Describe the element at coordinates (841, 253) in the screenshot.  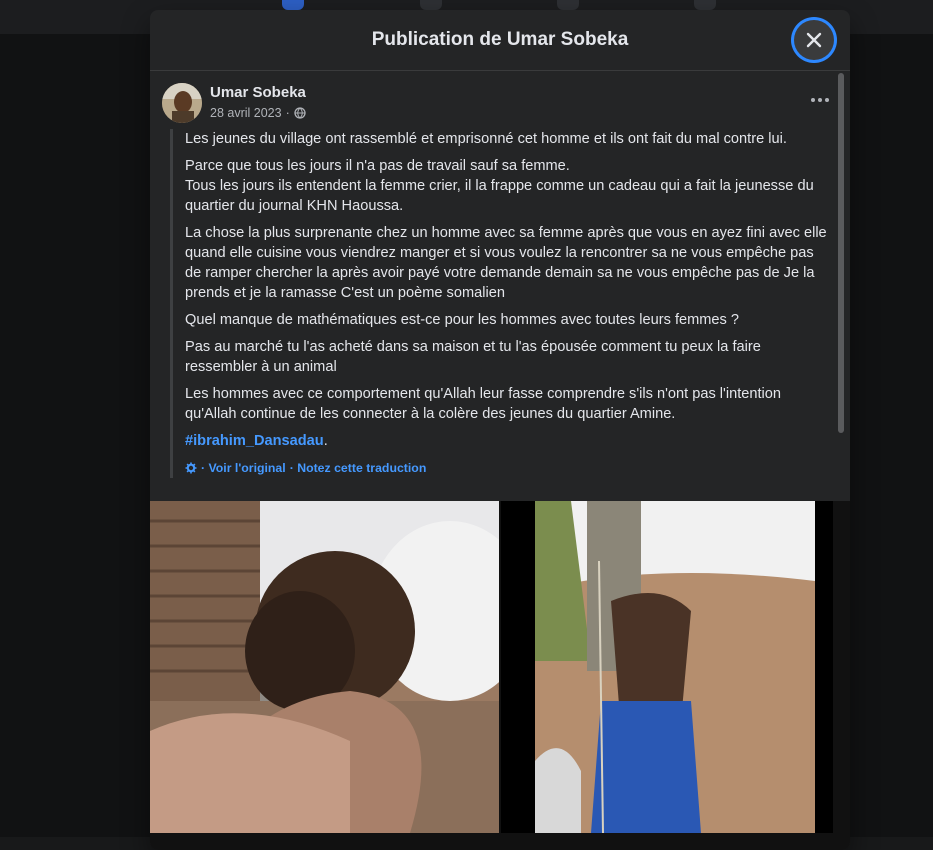
I see `scrollbar` at that location.